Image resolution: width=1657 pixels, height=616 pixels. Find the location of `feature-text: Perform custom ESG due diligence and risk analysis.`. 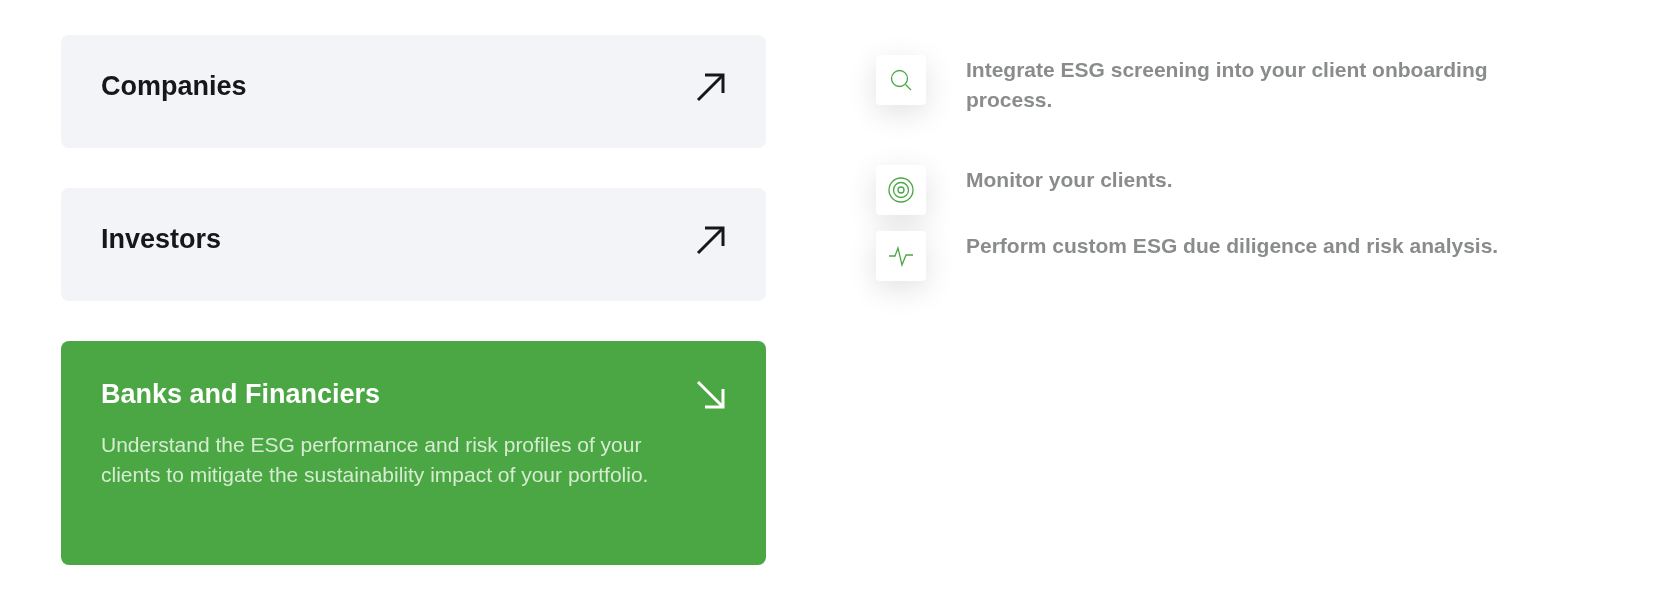

feature-text: Perform custom ESG due diligence and risk analysis. is located at coordinates (1233, 246).